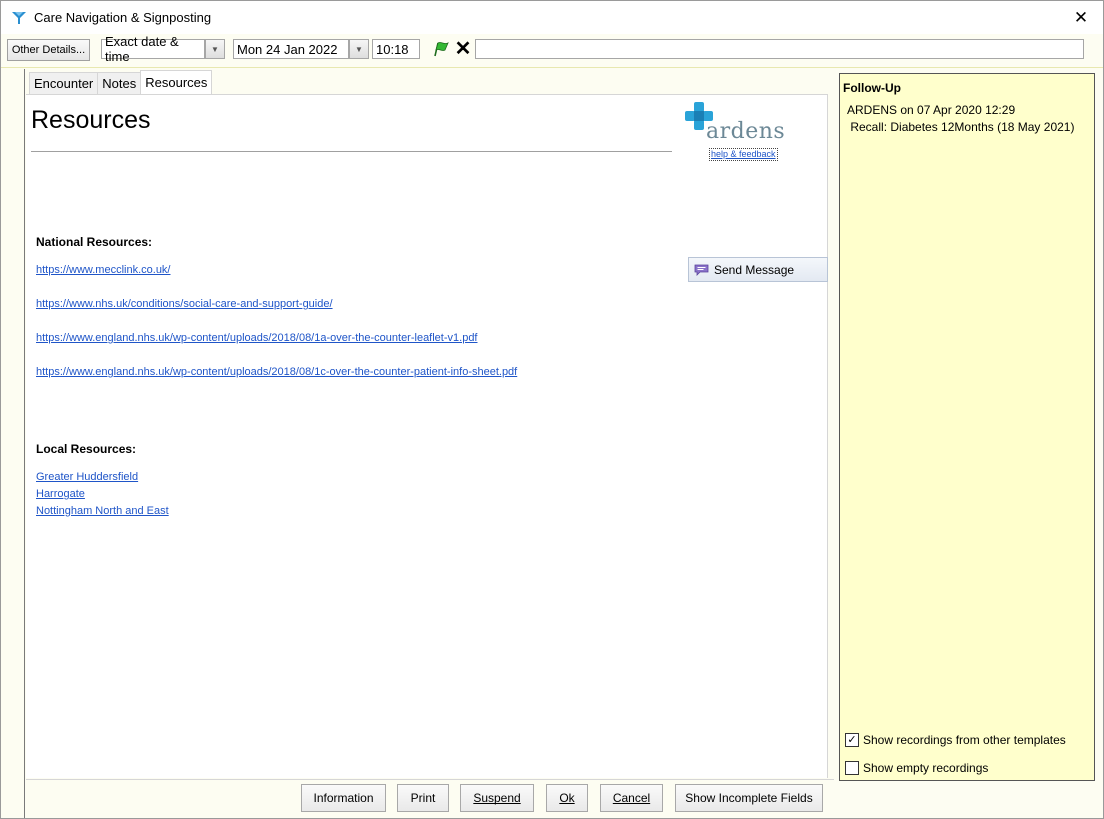 The image size is (1104, 819). I want to click on message-icon, so click(701, 270).